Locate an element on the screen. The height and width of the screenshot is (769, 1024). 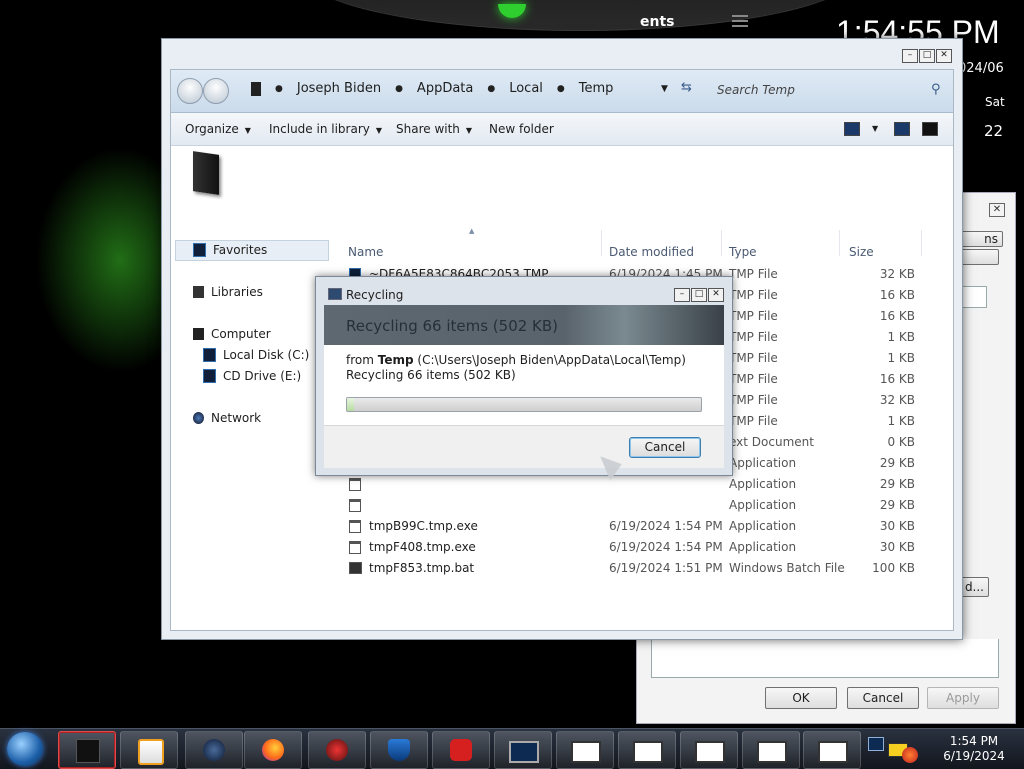
nav-libraries: Libraries is located at coordinates (228, 292).